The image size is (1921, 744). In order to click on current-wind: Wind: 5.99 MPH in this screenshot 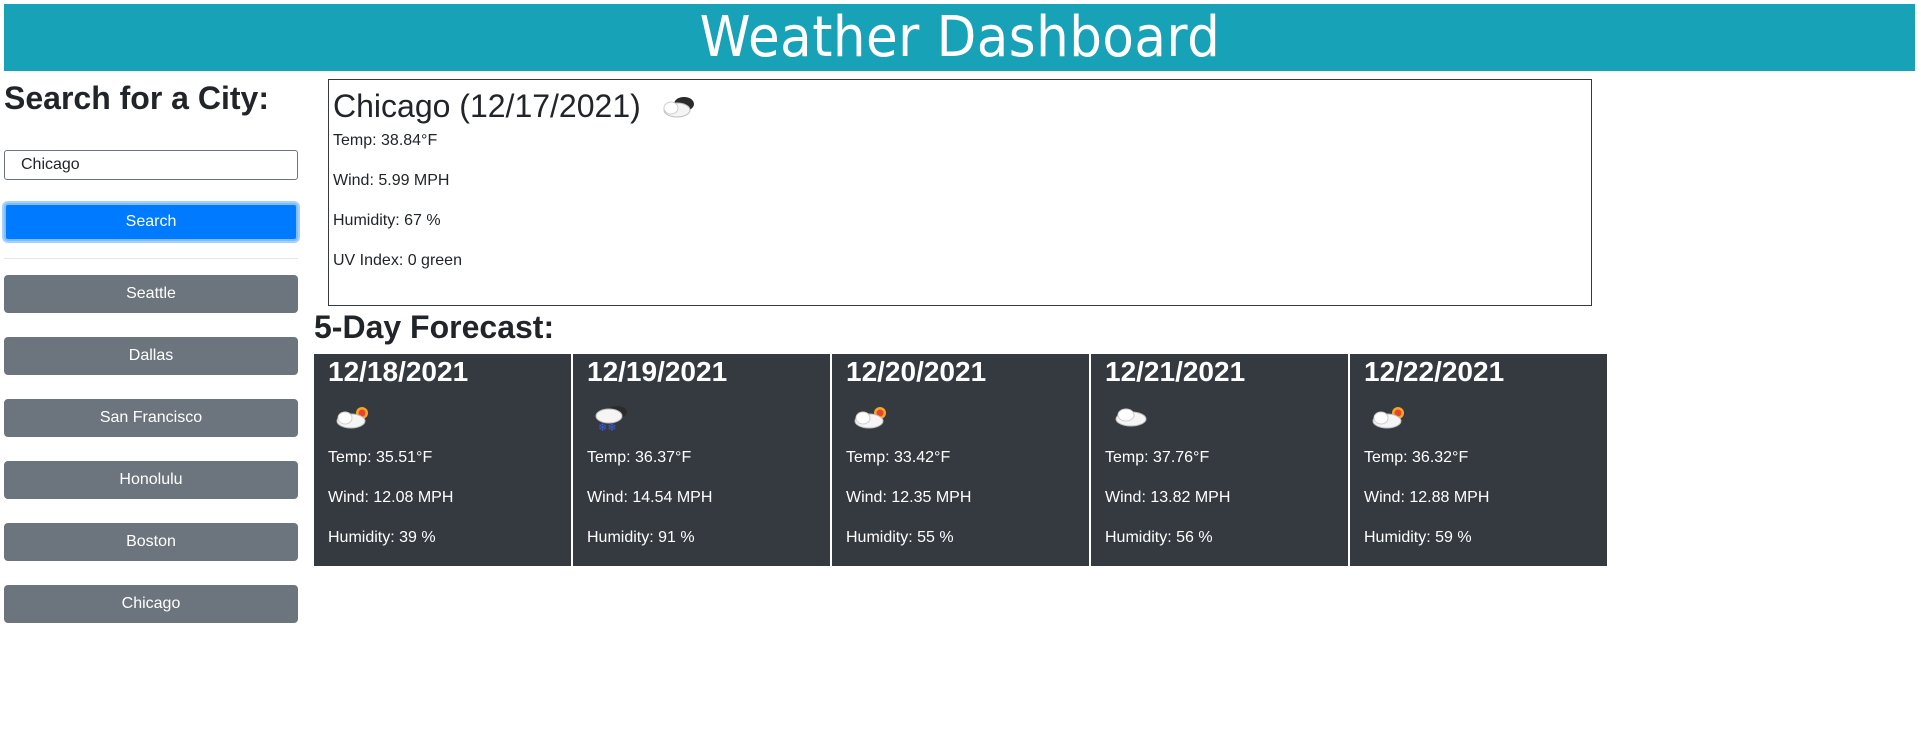, I will do `click(391, 180)`.